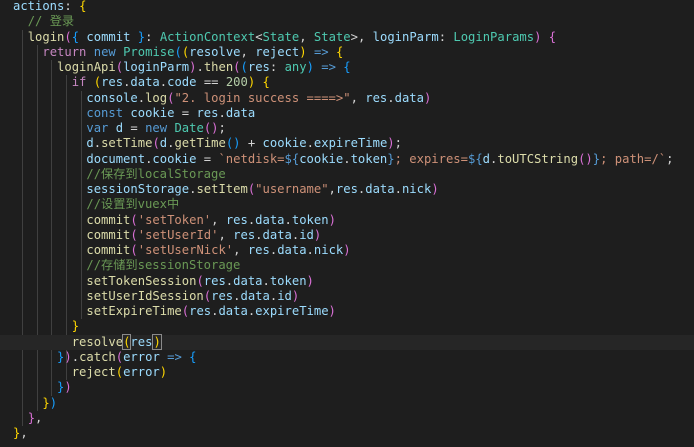  What do you see at coordinates (152, 112) in the screenshot?
I see `code-token: cookie` at bounding box center [152, 112].